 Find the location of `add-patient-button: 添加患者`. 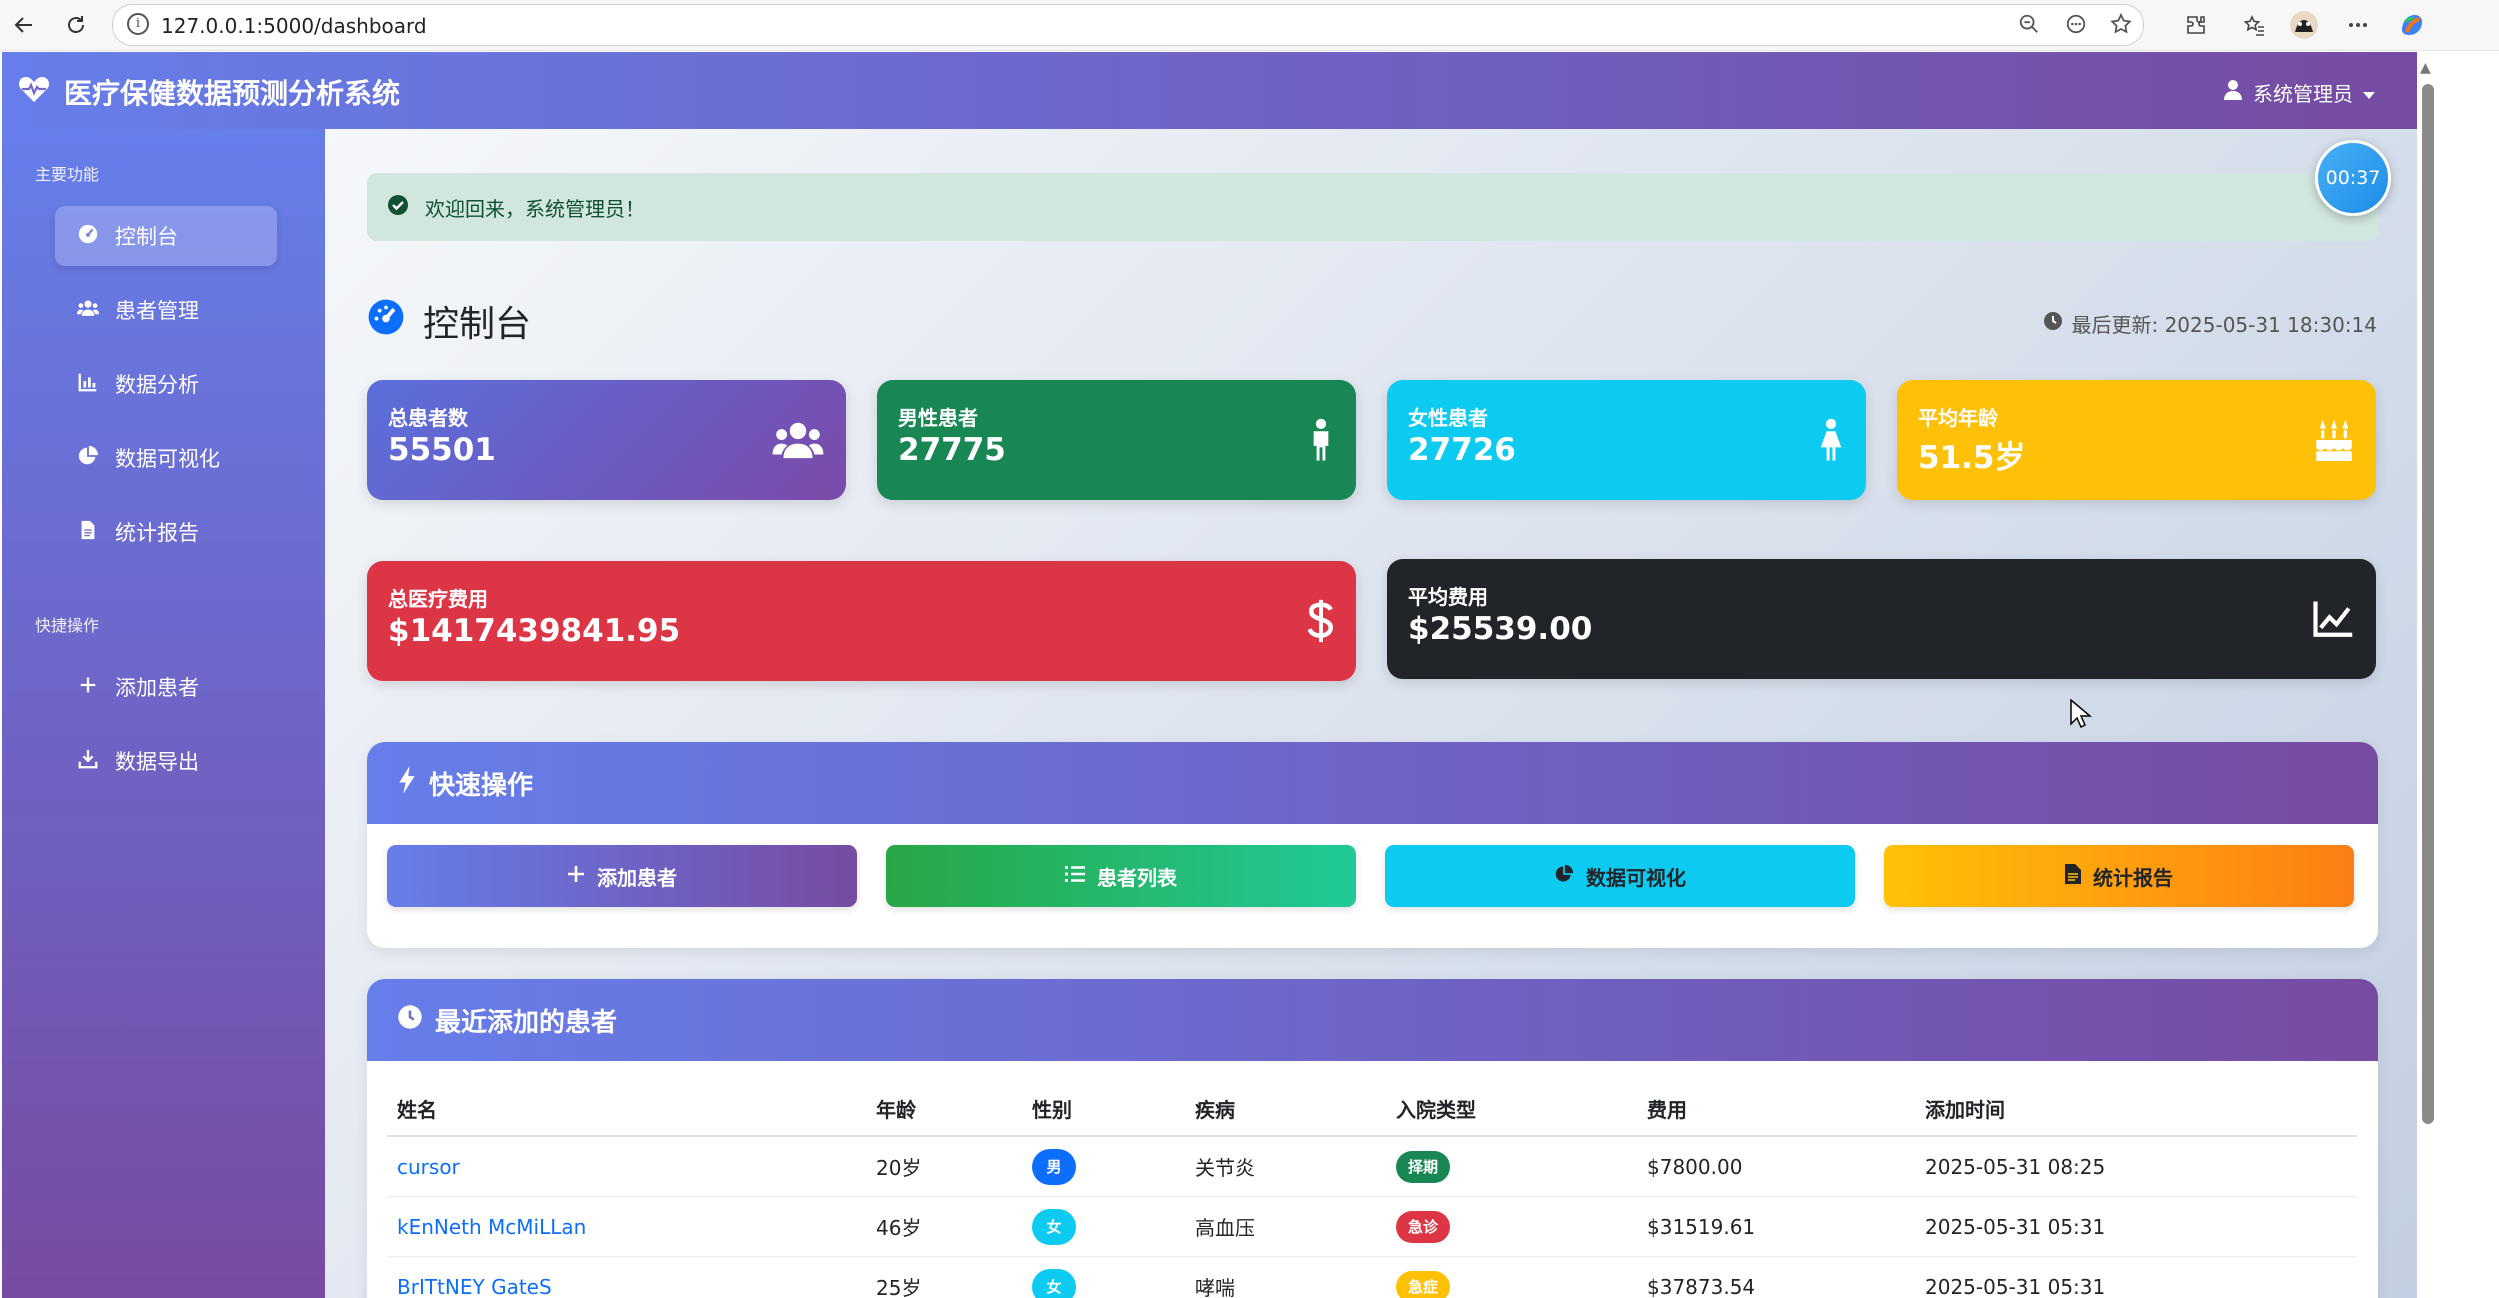

add-patient-button: 添加患者 is located at coordinates (622, 876).